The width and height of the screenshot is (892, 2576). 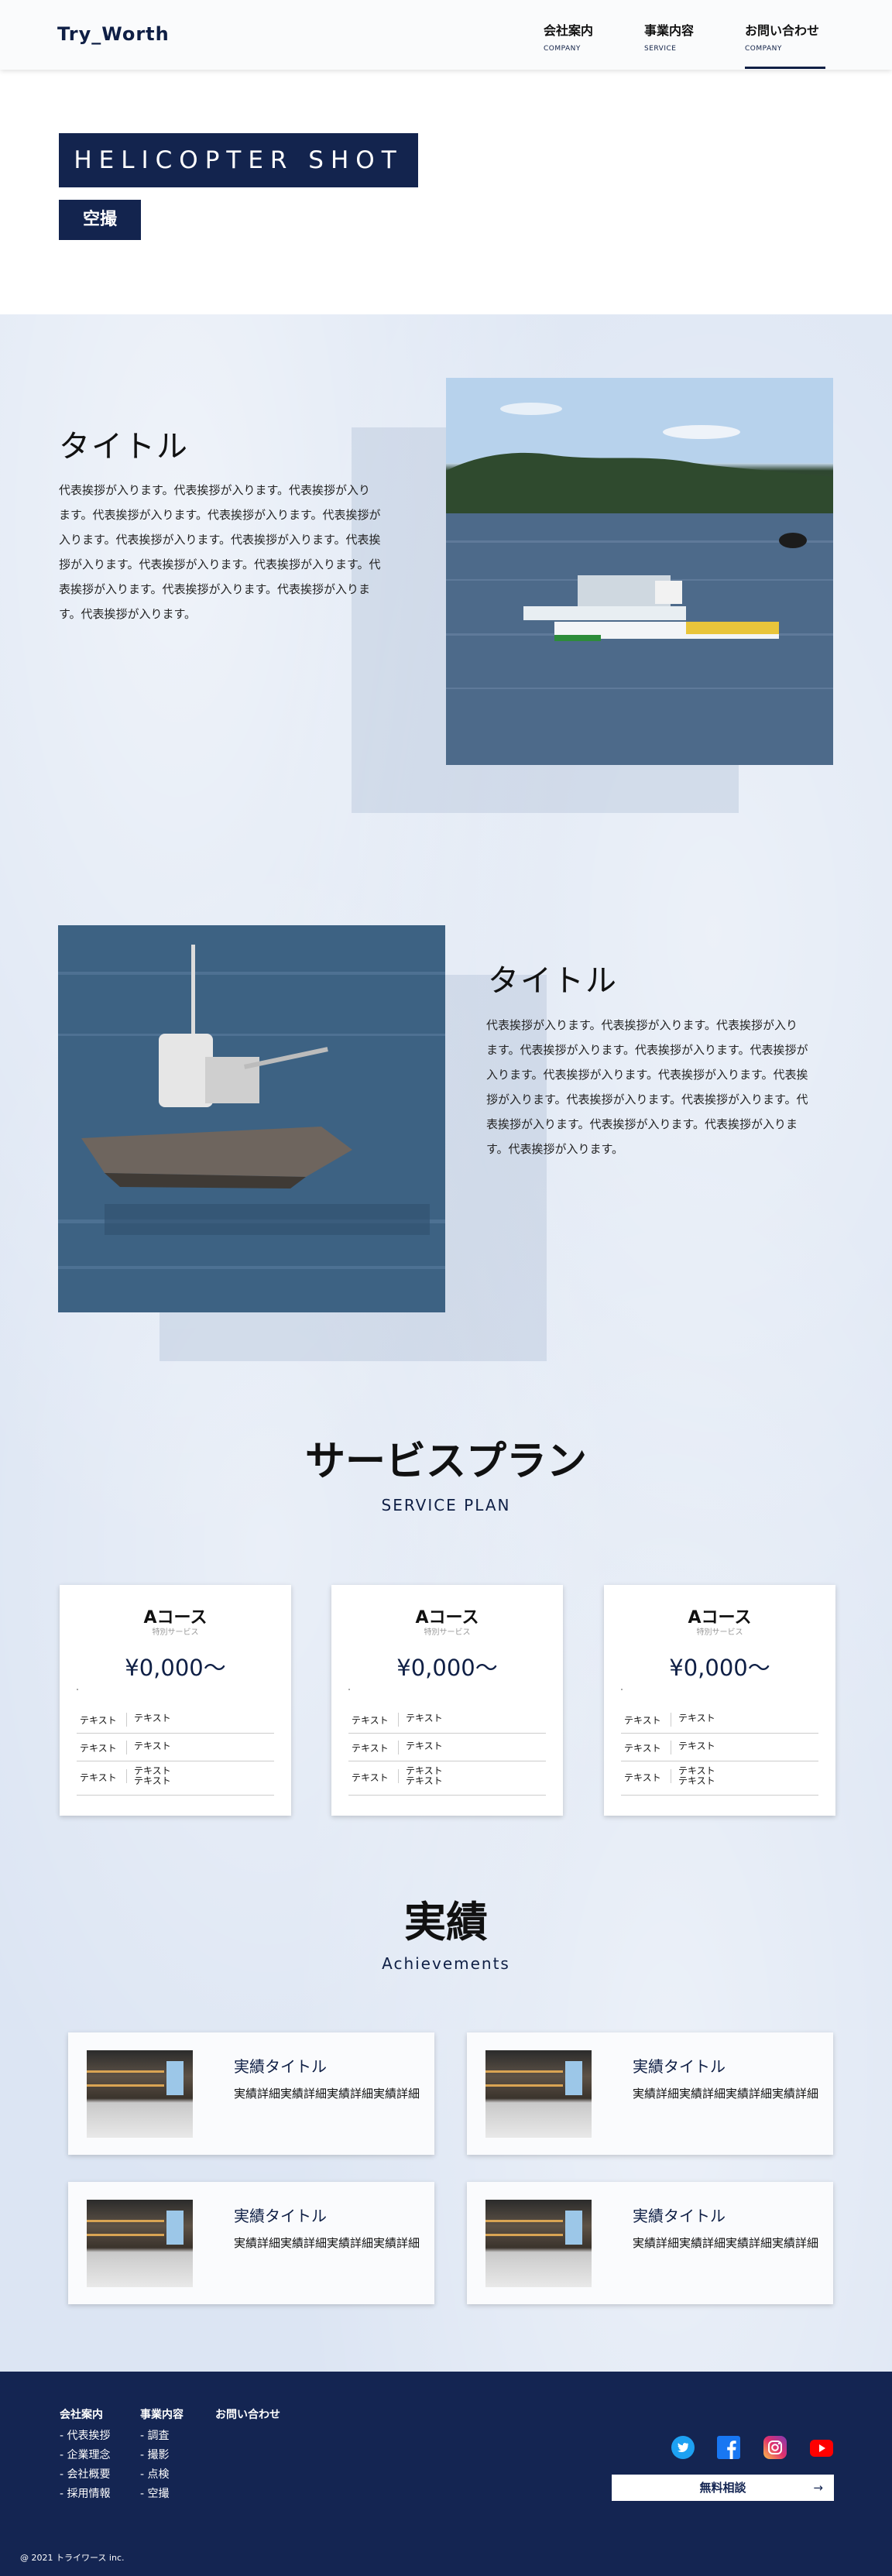 What do you see at coordinates (821, 2448) in the screenshot?
I see `youtube-icon` at bounding box center [821, 2448].